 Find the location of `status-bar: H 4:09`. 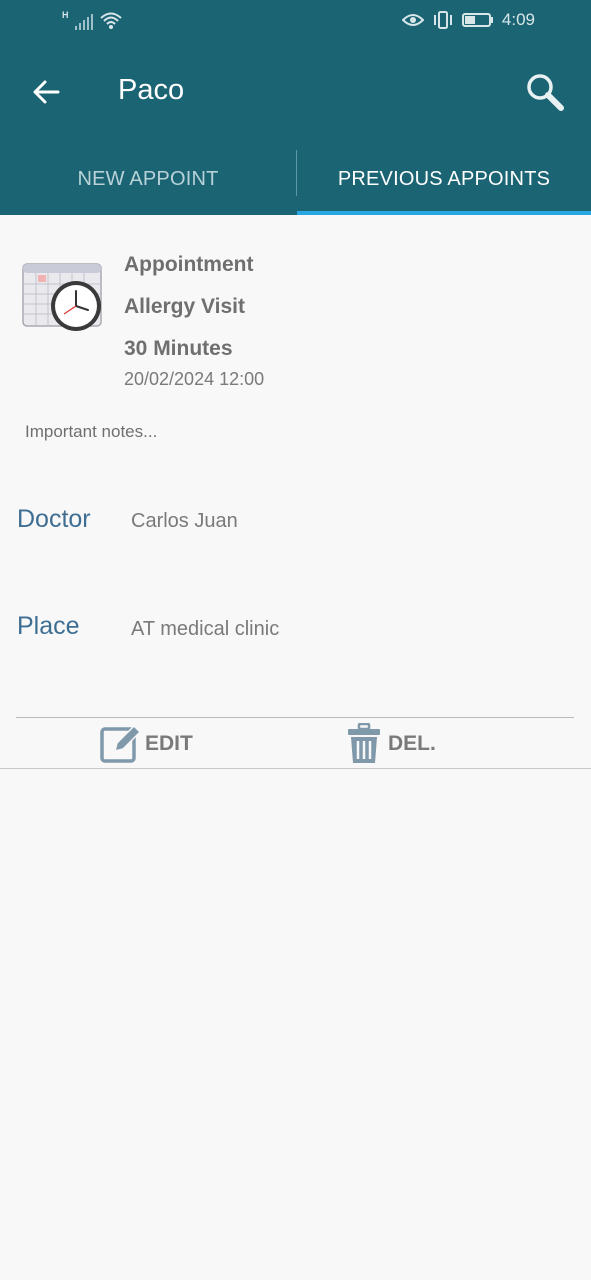

status-bar: H 4:09 is located at coordinates (295, 22).